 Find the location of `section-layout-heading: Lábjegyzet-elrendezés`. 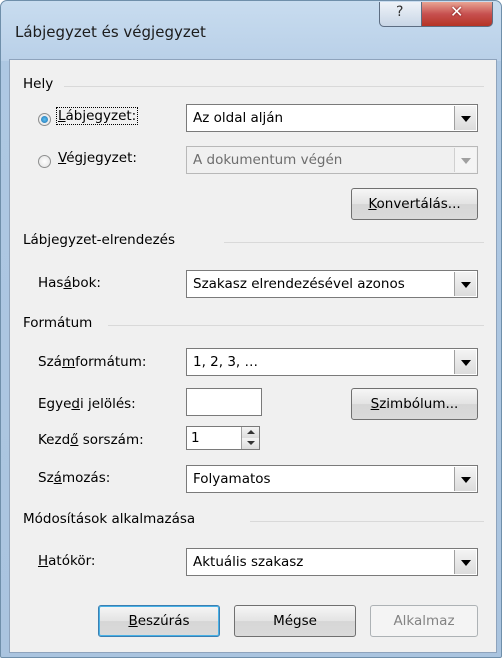

section-layout-heading: Lábjegyzet-elrendezés is located at coordinates (99, 240).